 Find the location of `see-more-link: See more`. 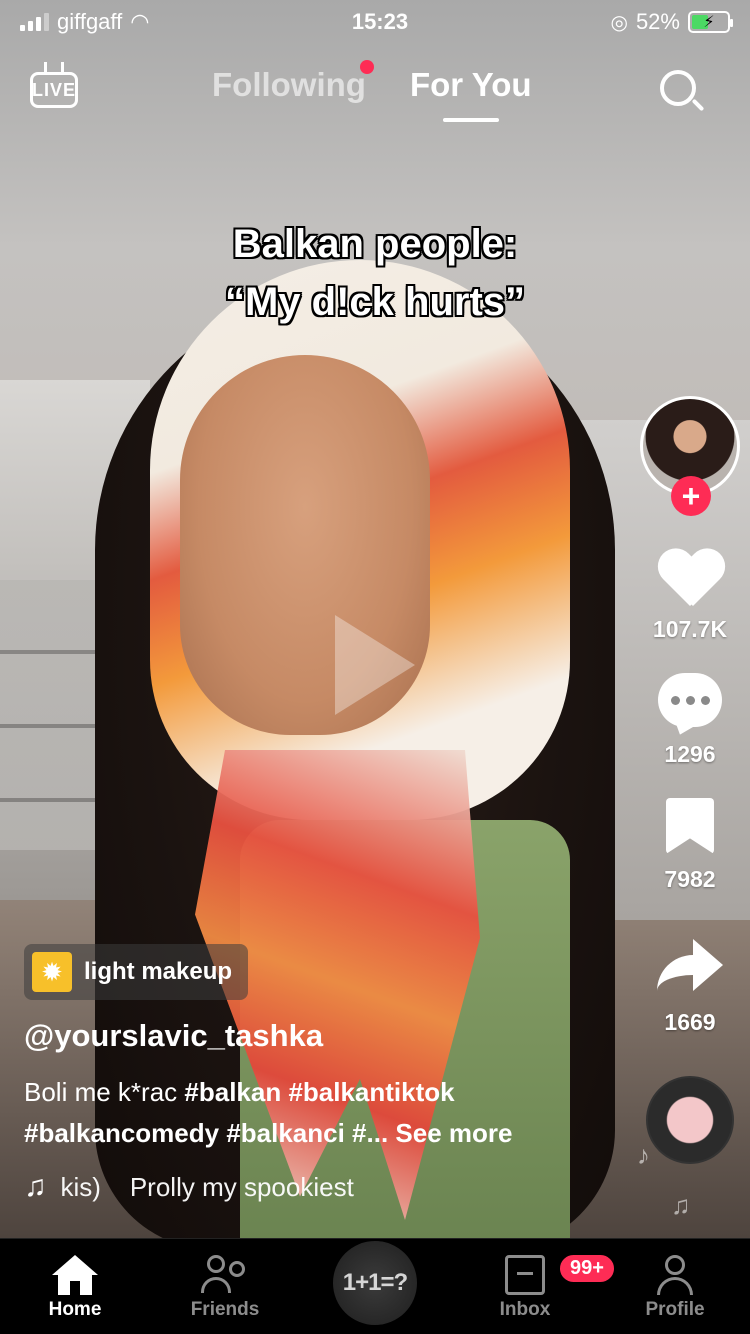

see-more-link: See more is located at coordinates (453, 1133).